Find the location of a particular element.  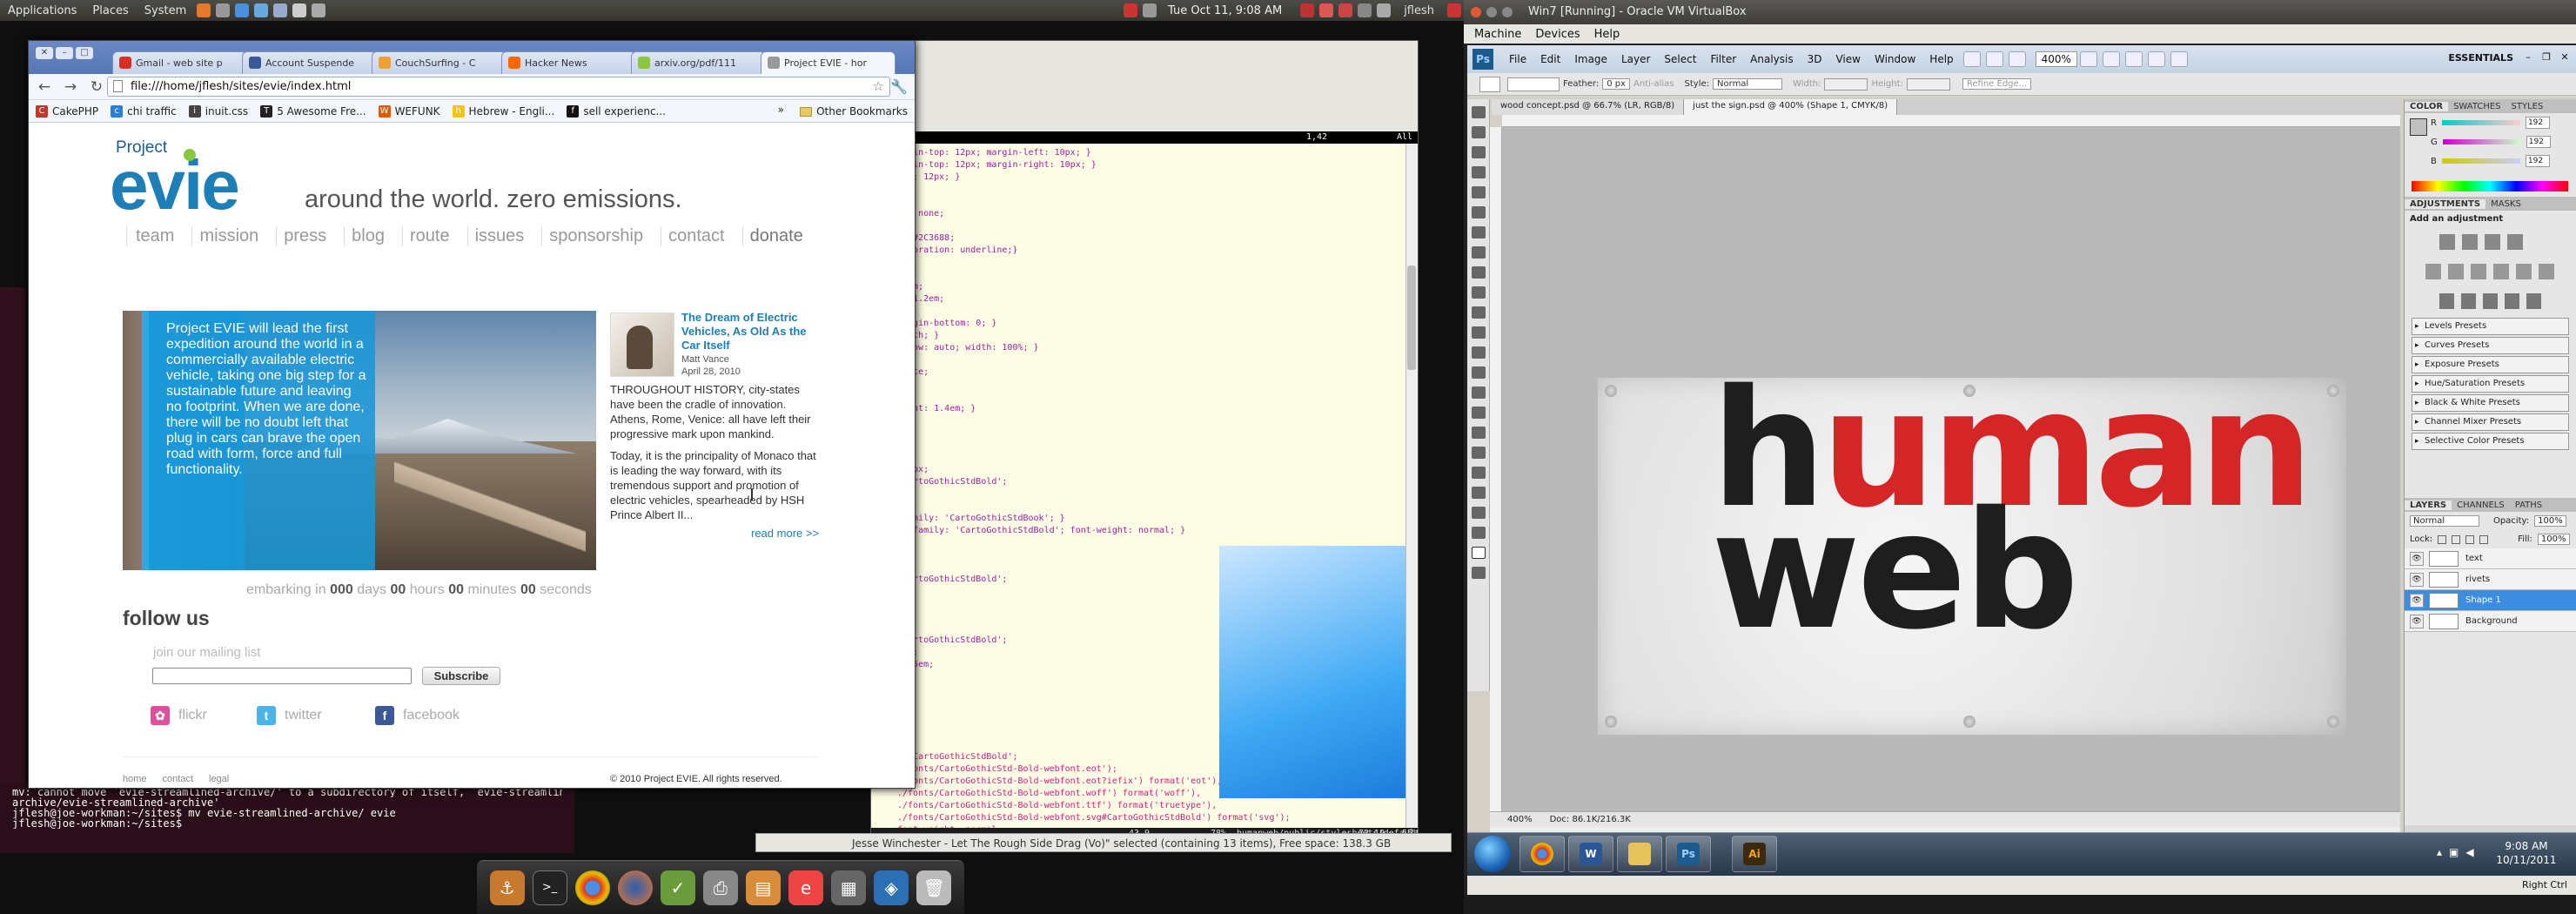

thunderbird-launcher-icon is located at coordinates (223, 10).